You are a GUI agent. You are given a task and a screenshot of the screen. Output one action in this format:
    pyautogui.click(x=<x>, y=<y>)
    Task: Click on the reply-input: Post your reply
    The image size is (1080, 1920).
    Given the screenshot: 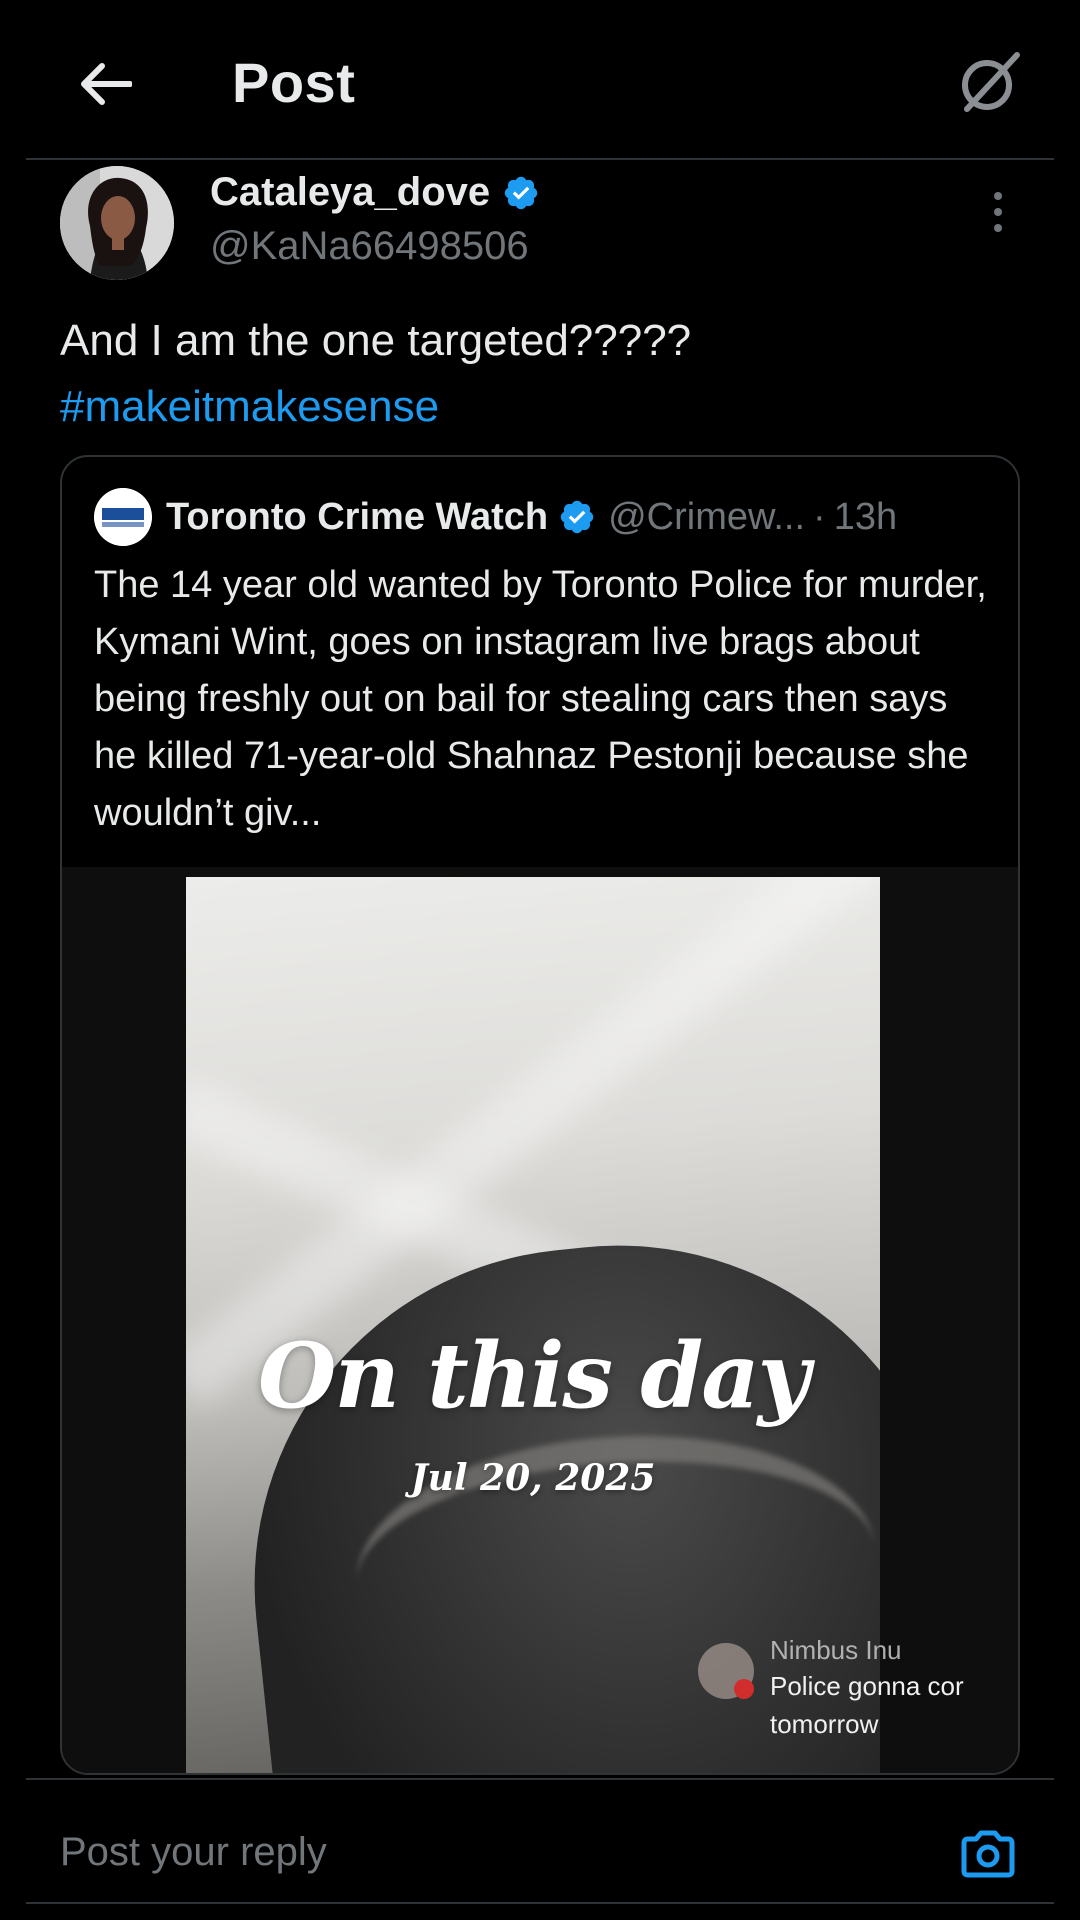 What is the action you would take?
    pyautogui.click(x=460, y=1852)
    